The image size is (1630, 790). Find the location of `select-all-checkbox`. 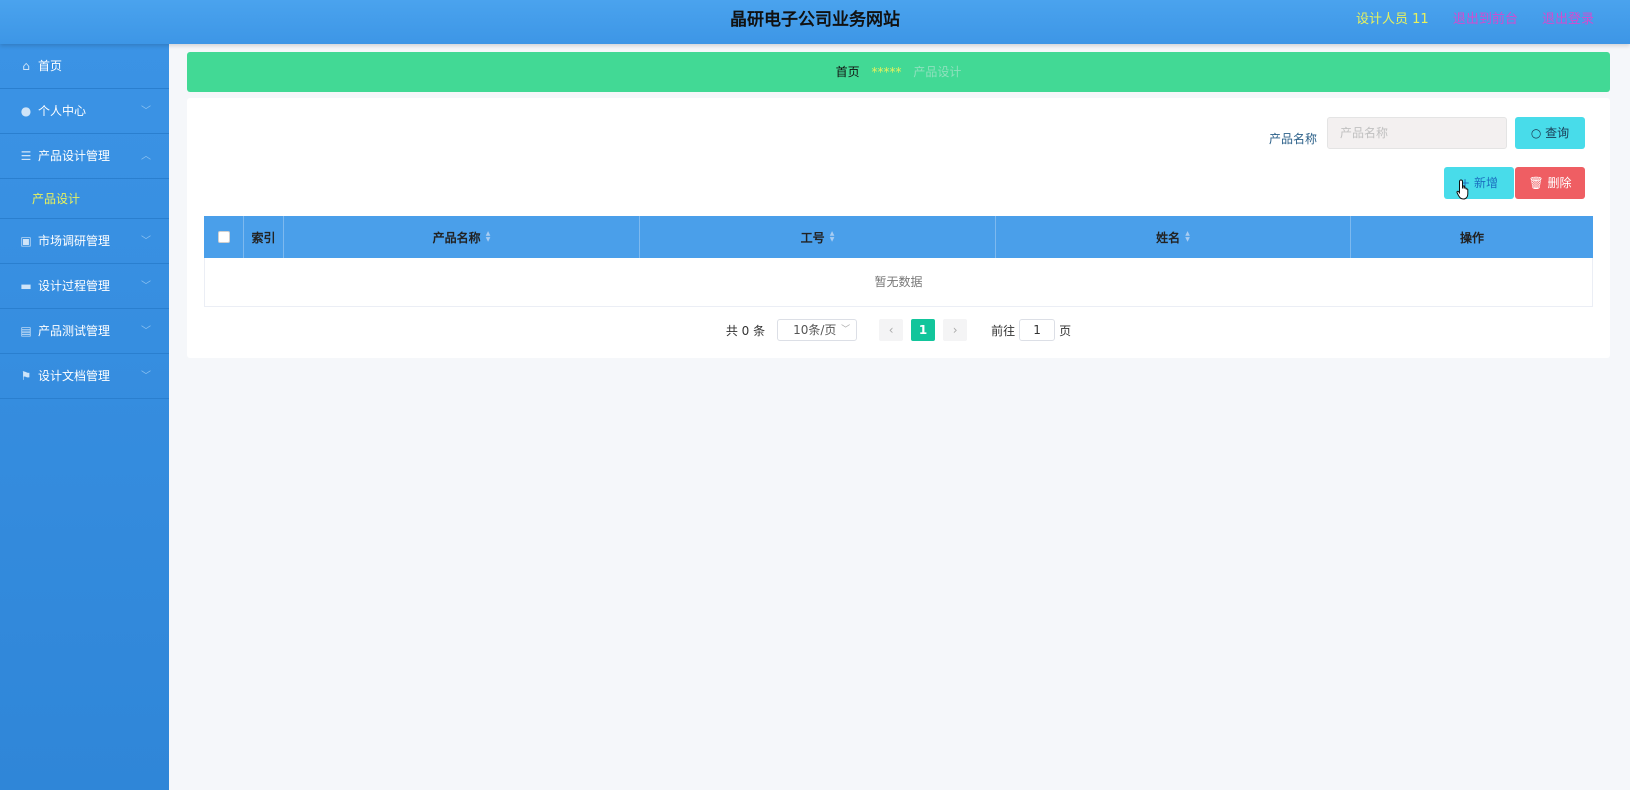

select-all-checkbox is located at coordinates (223, 237).